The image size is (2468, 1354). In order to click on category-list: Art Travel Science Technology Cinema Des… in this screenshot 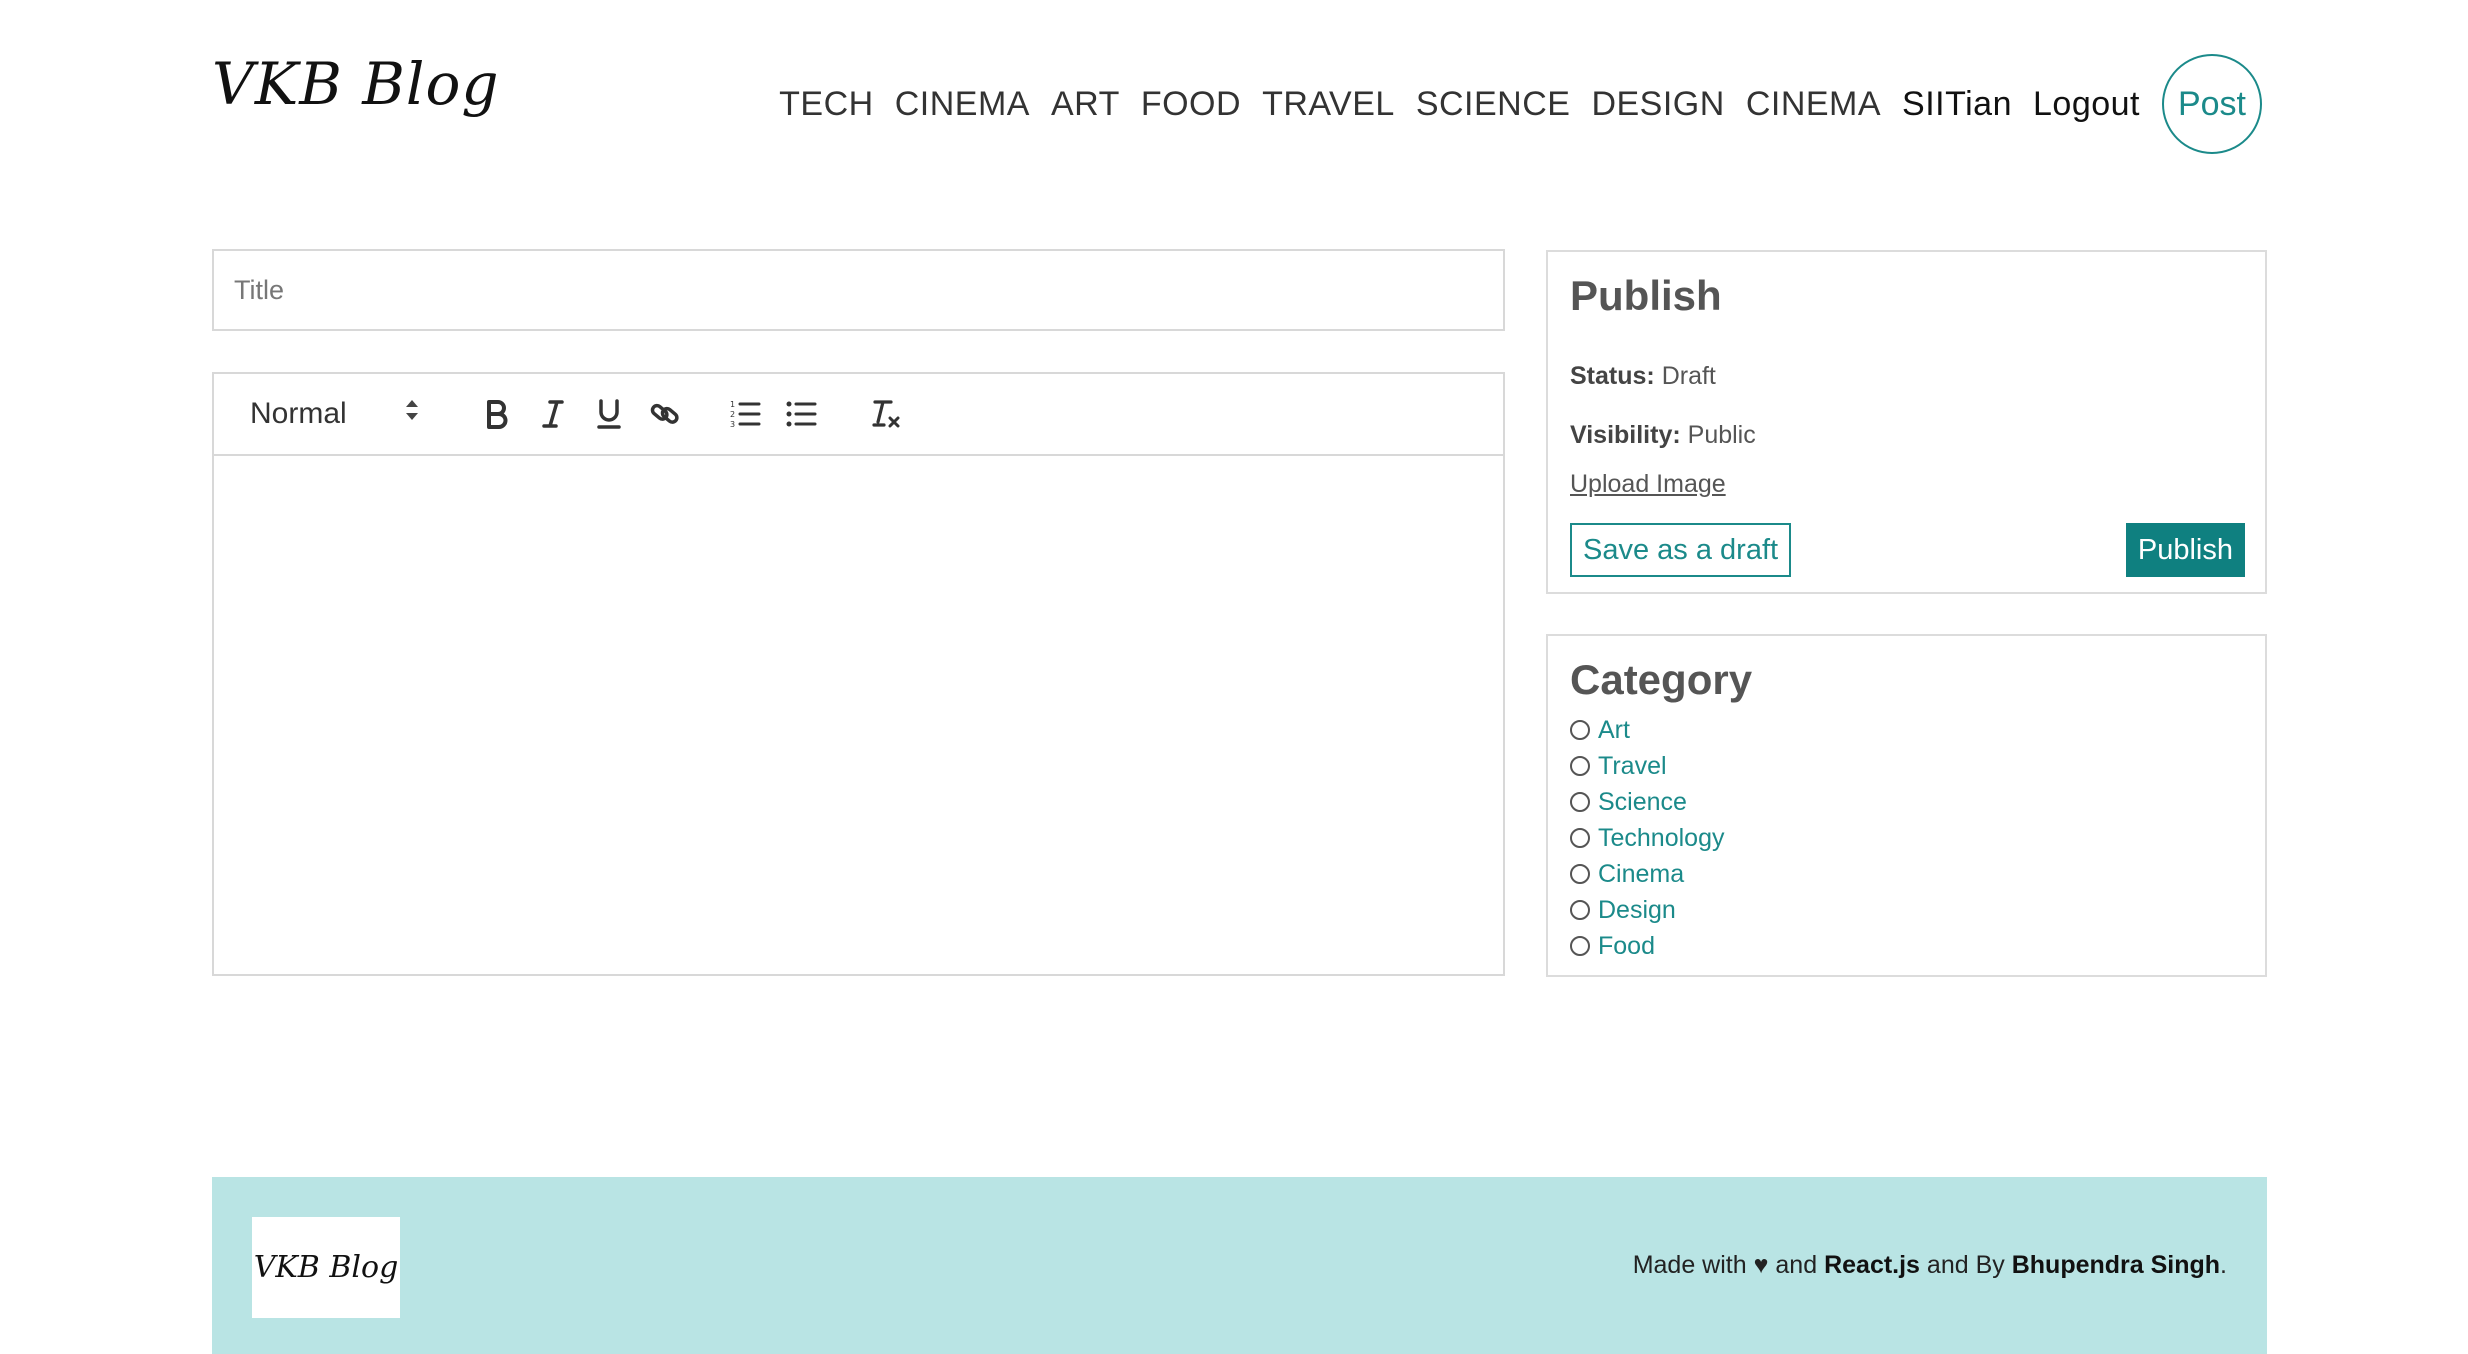, I will do `click(1647, 838)`.